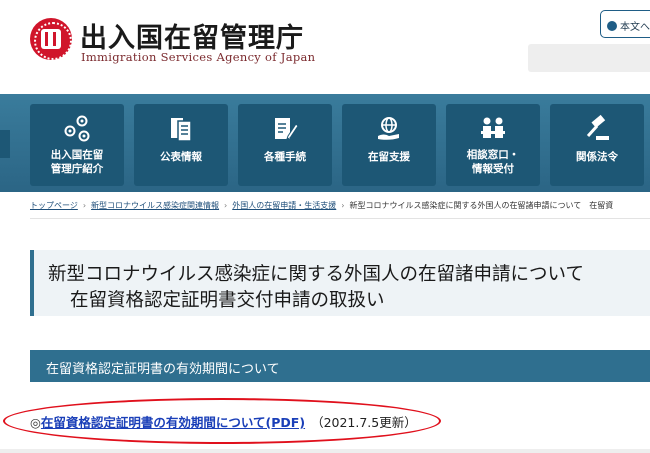 This screenshot has width=650, height=453. Describe the element at coordinates (612, 26) in the screenshot. I see `globe-icon` at that location.